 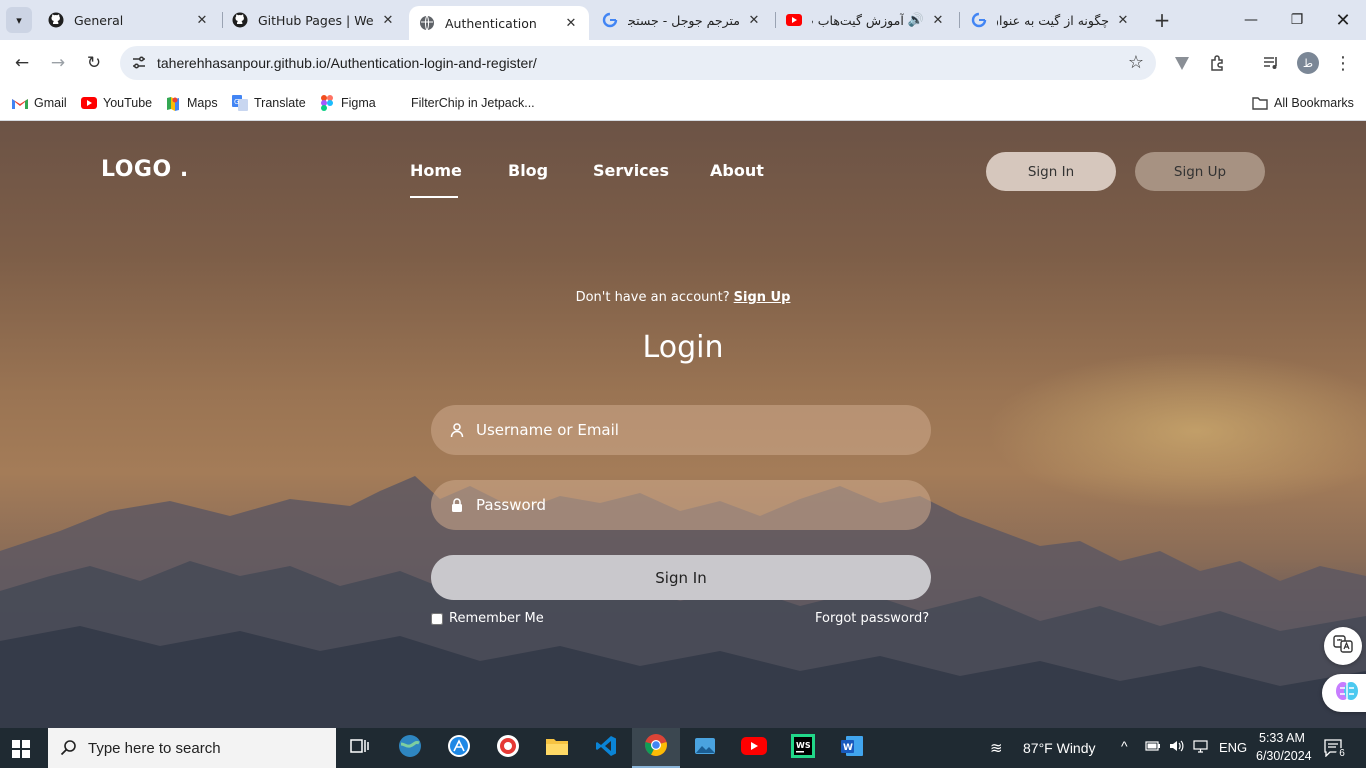 I want to click on new-tab-button: +, so click(x=1162, y=20).